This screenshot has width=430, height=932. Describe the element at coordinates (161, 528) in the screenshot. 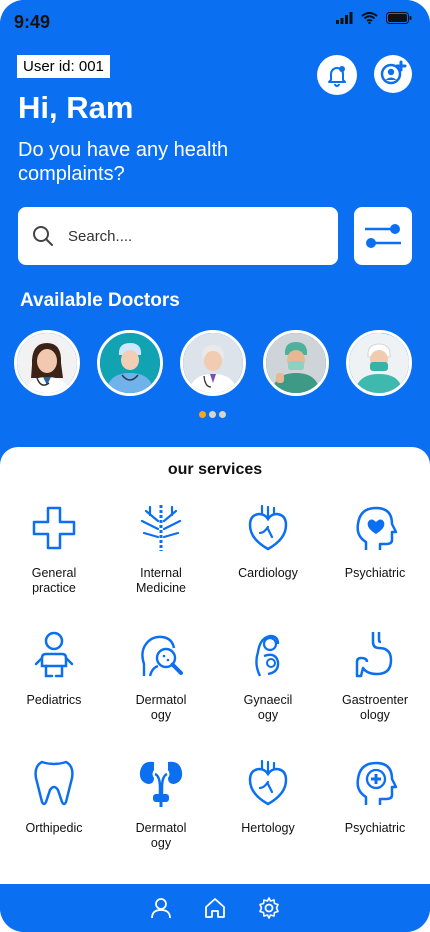

I see `bronchi-icon` at that location.